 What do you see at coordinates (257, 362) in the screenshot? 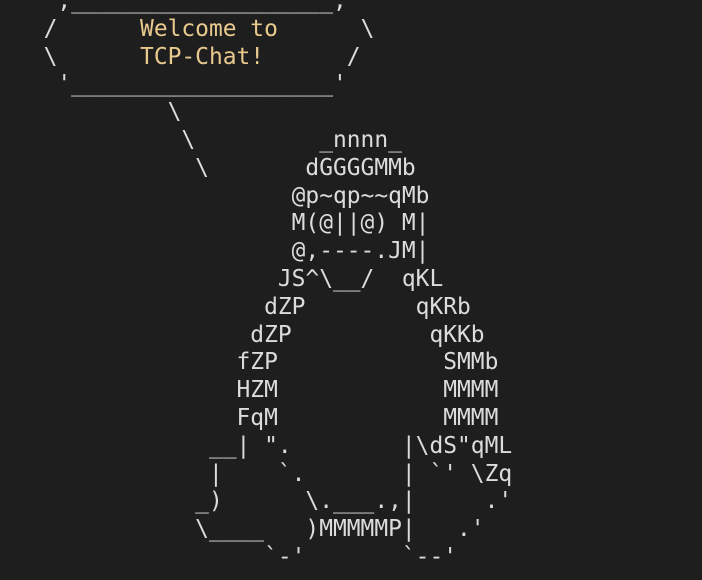
I see `tux-art-line: fZP SMMb` at bounding box center [257, 362].